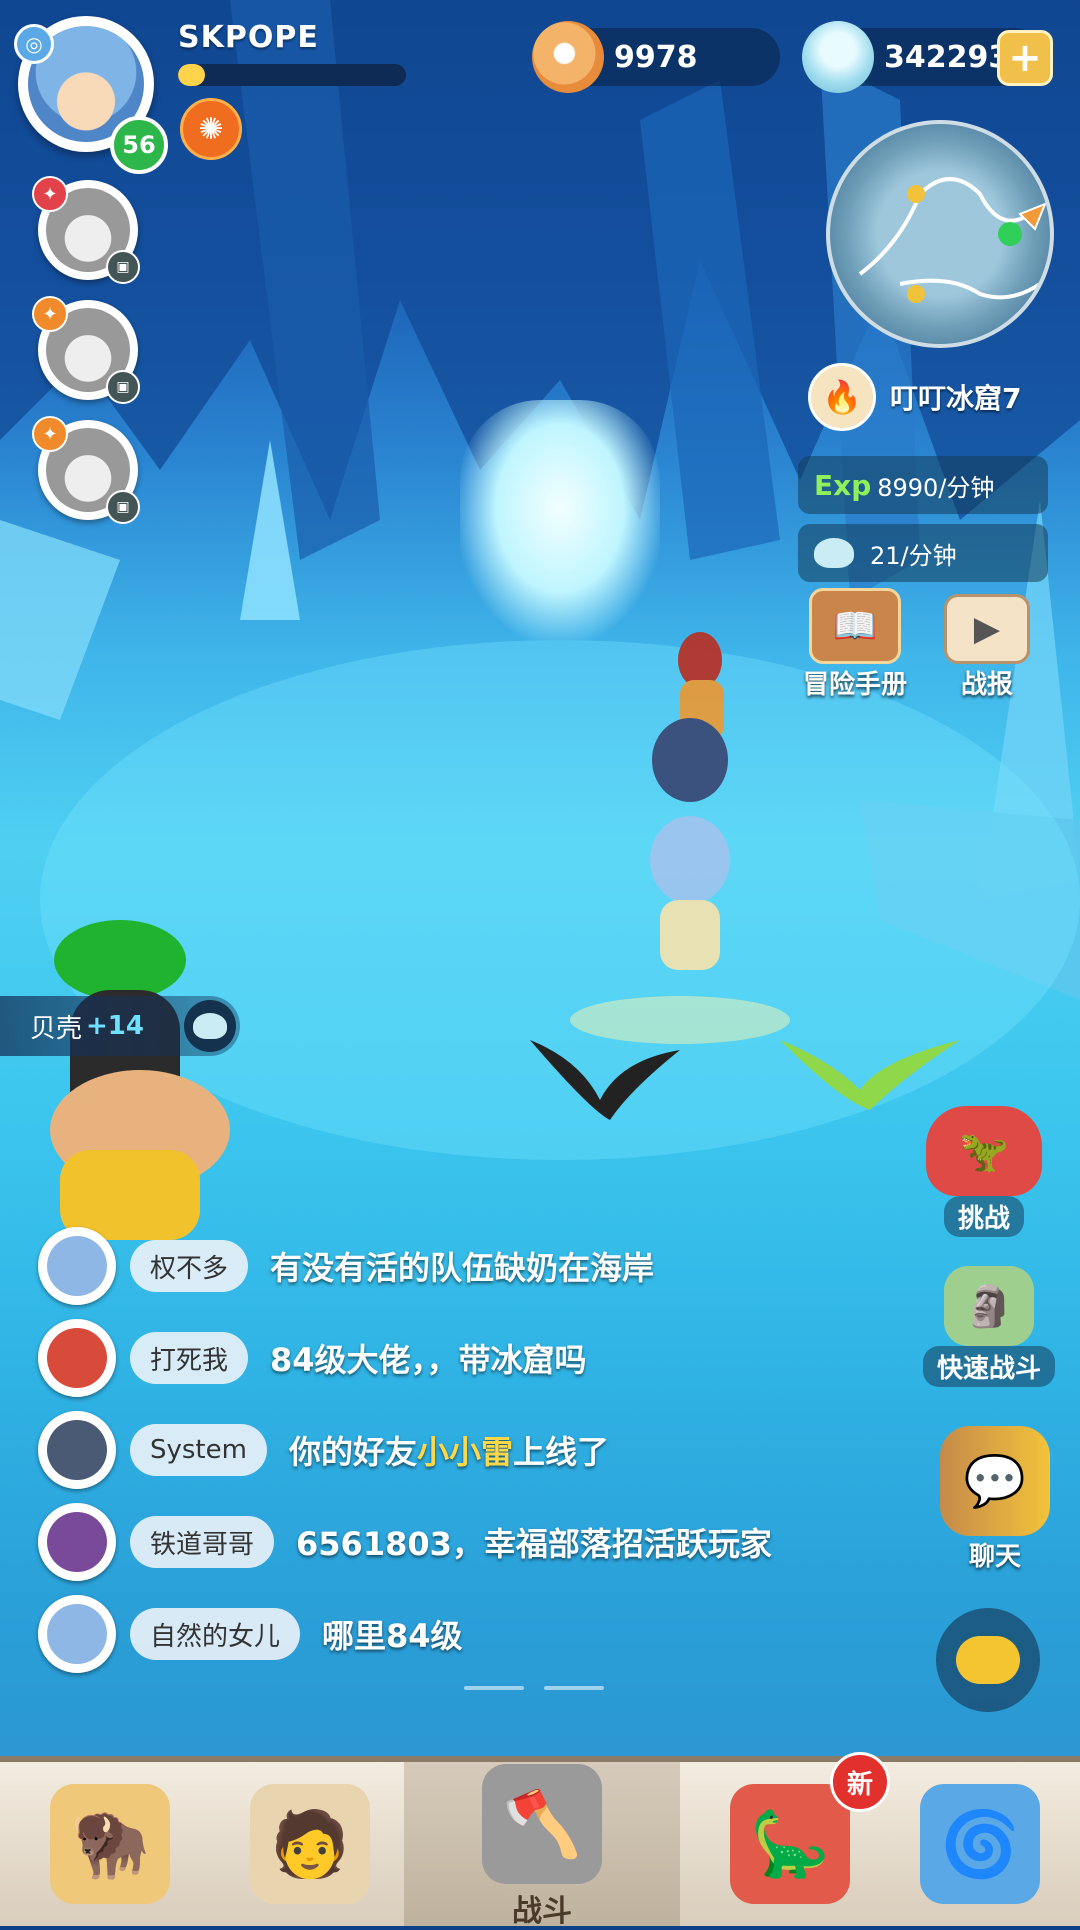 This screenshot has height=1930, width=1080. What do you see at coordinates (860, 1782) in the screenshot?
I see `new-badge: 新` at bounding box center [860, 1782].